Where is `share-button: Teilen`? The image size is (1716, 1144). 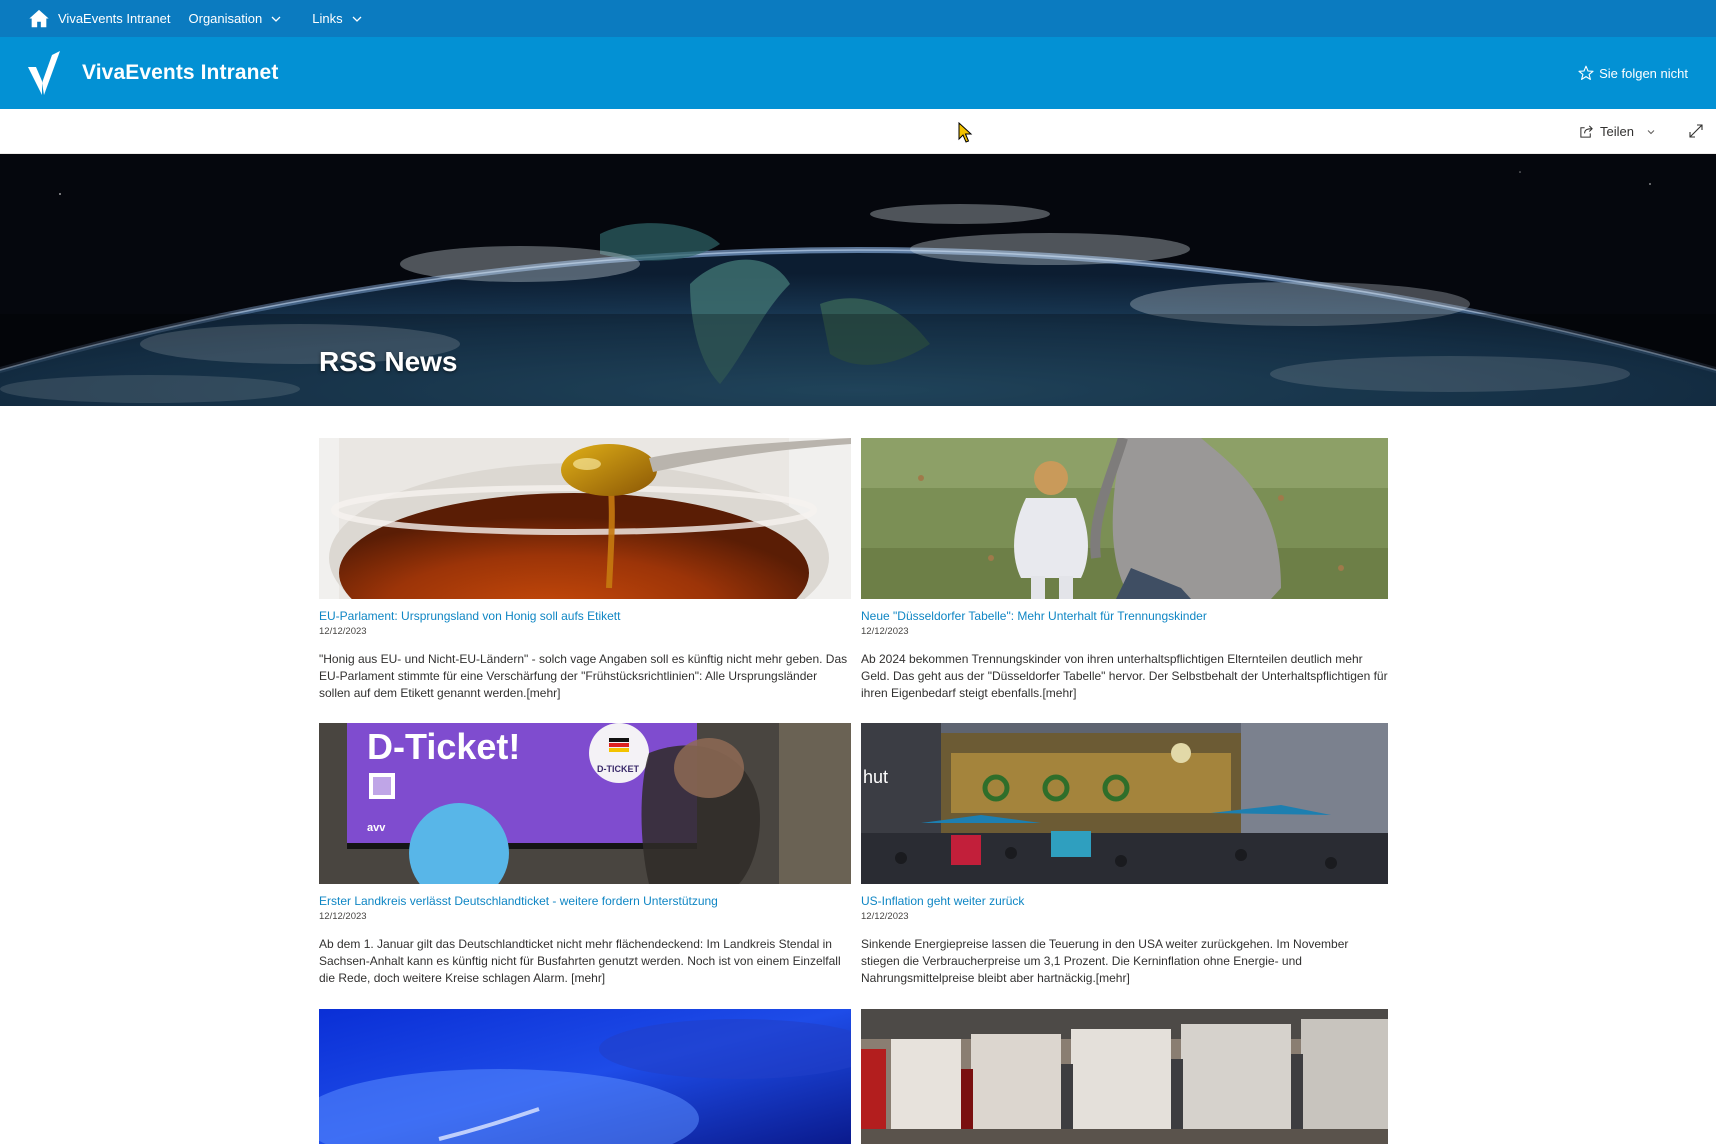
share-button: Teilen is located at coordinates (1620, 131).